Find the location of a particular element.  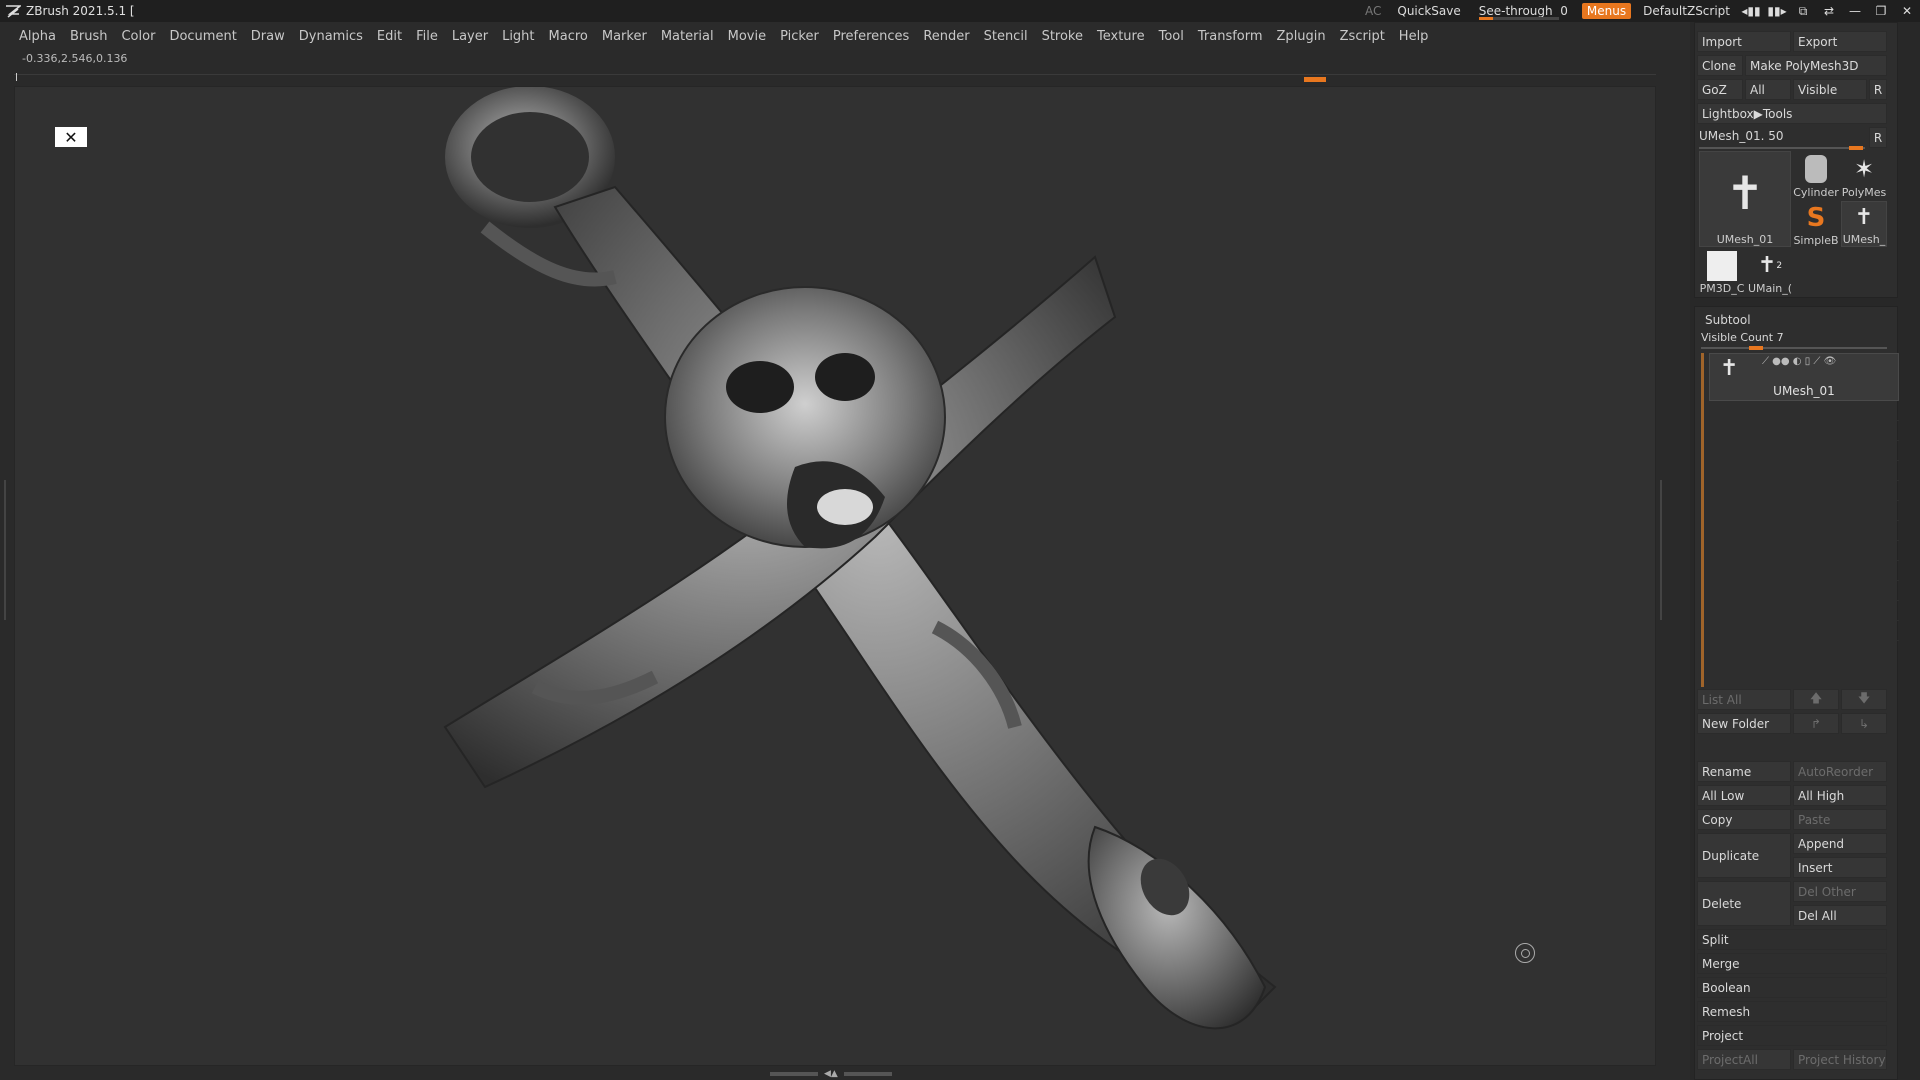

shrink-panels-icon: ◂▮▮ is located at coordinates (1751, 11).